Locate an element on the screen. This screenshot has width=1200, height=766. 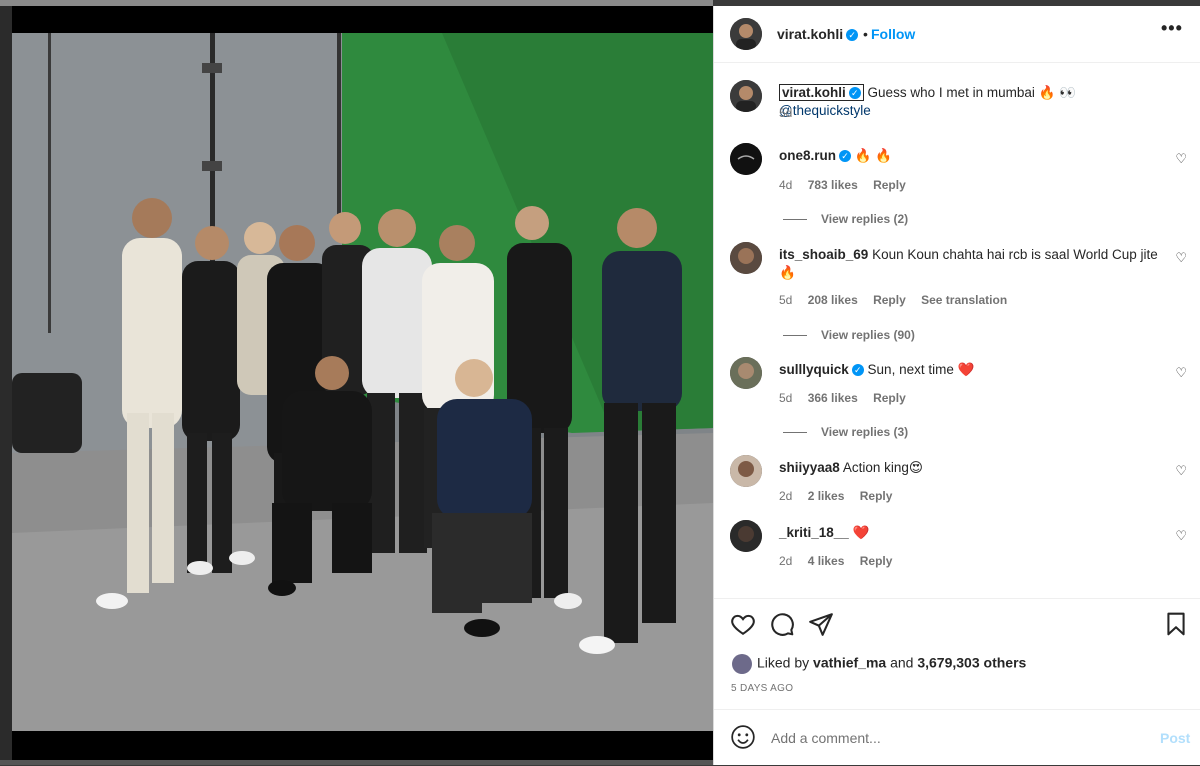
comment-icon is located at coordinates (782, 624).